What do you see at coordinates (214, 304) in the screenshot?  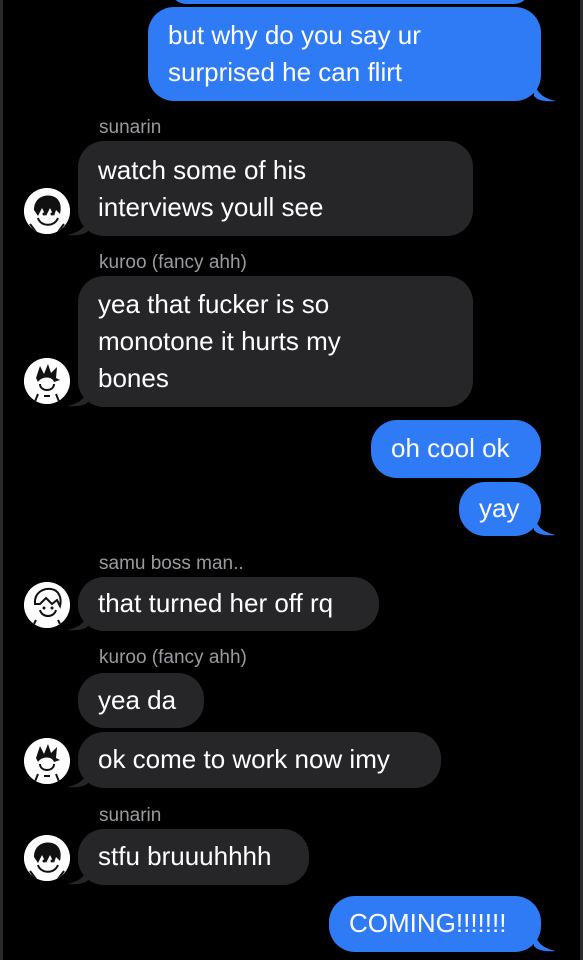 I see `message-line: yea that fucker is so` at bounding box center [214, 304].